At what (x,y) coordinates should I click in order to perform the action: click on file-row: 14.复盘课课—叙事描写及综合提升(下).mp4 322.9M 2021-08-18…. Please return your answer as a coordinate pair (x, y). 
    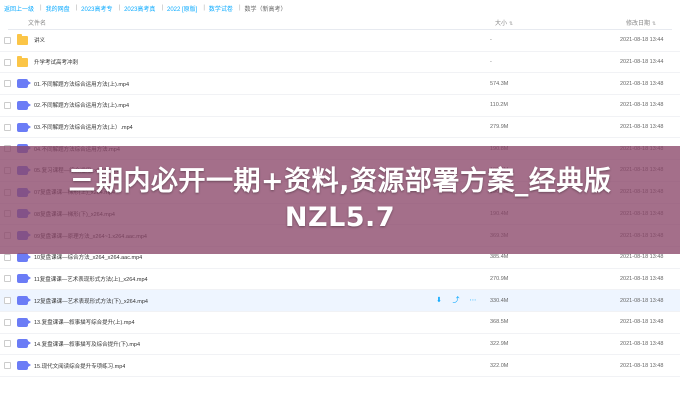
    Looking at the image, I should click on (340, 345).